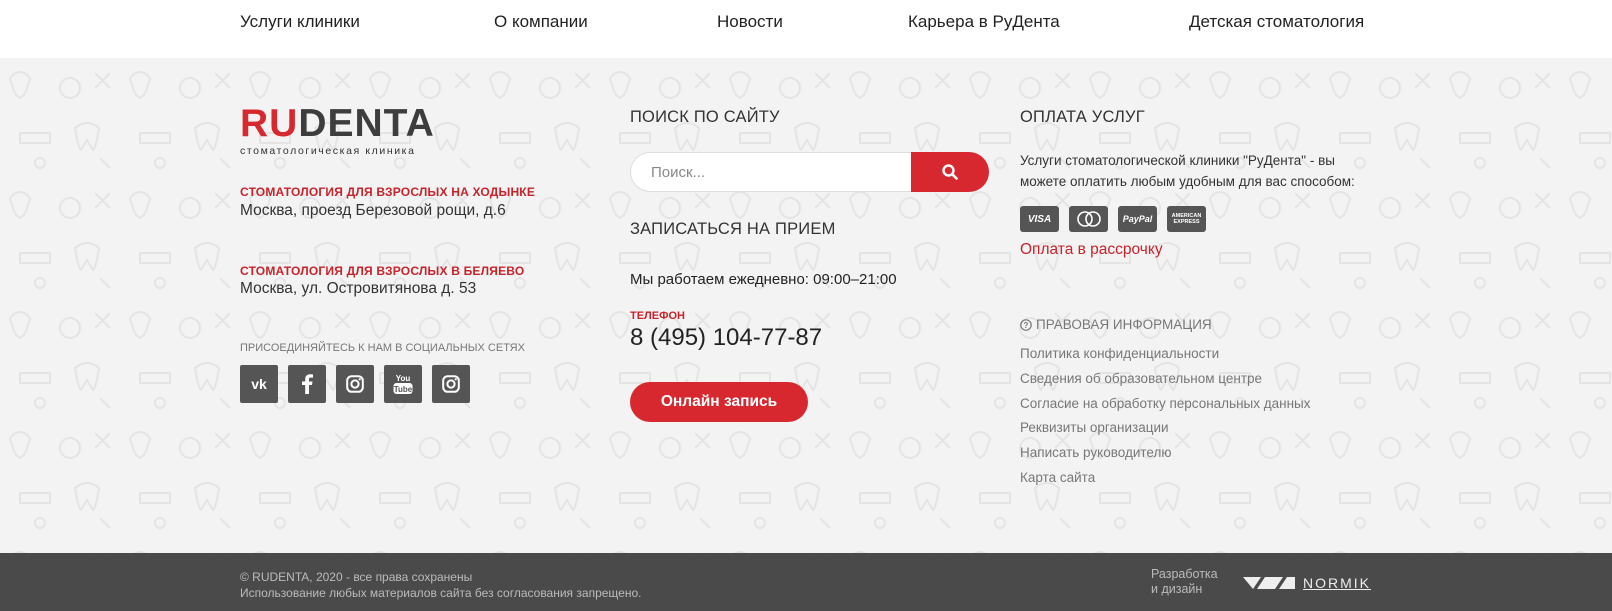 This screenshot has width=1612, height=611. I want to click on normik-label: NORMIK, so click(1337, 583).